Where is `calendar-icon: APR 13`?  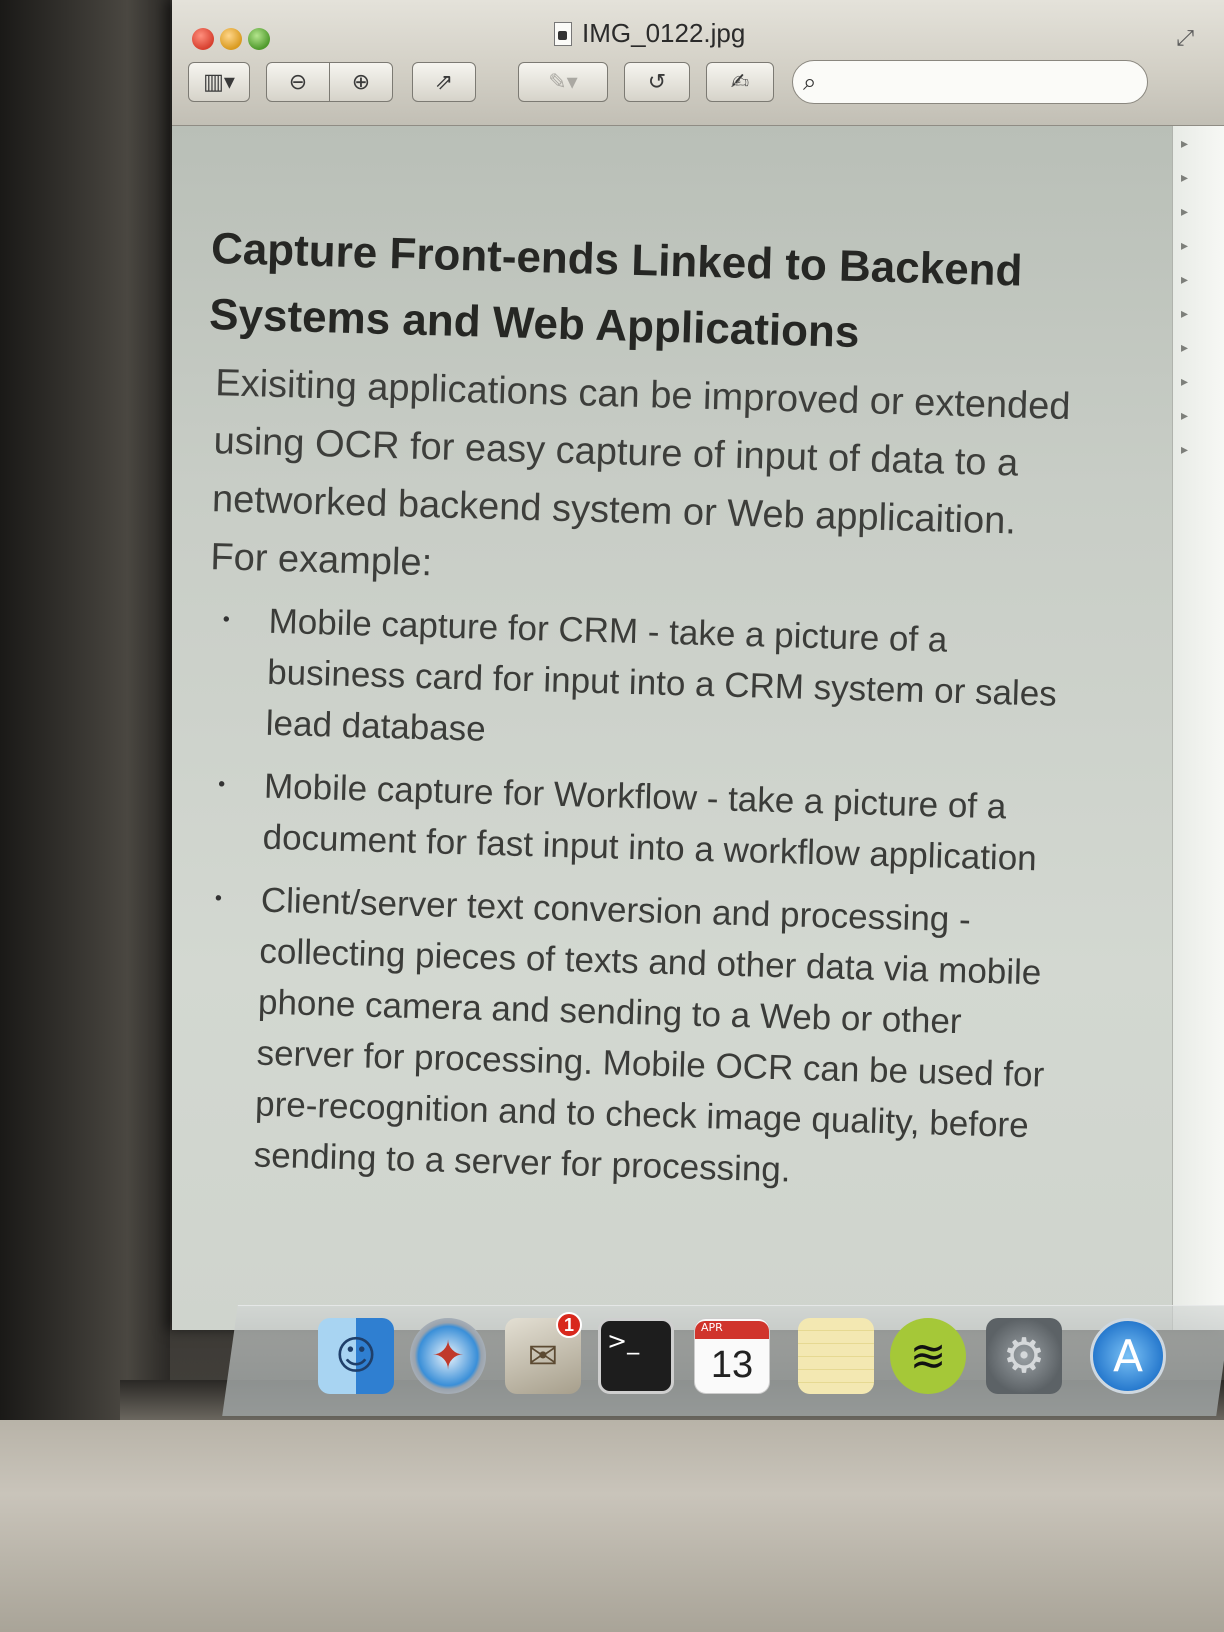 calendar-icon: APR 13 is located at coordinates (732, 1356).